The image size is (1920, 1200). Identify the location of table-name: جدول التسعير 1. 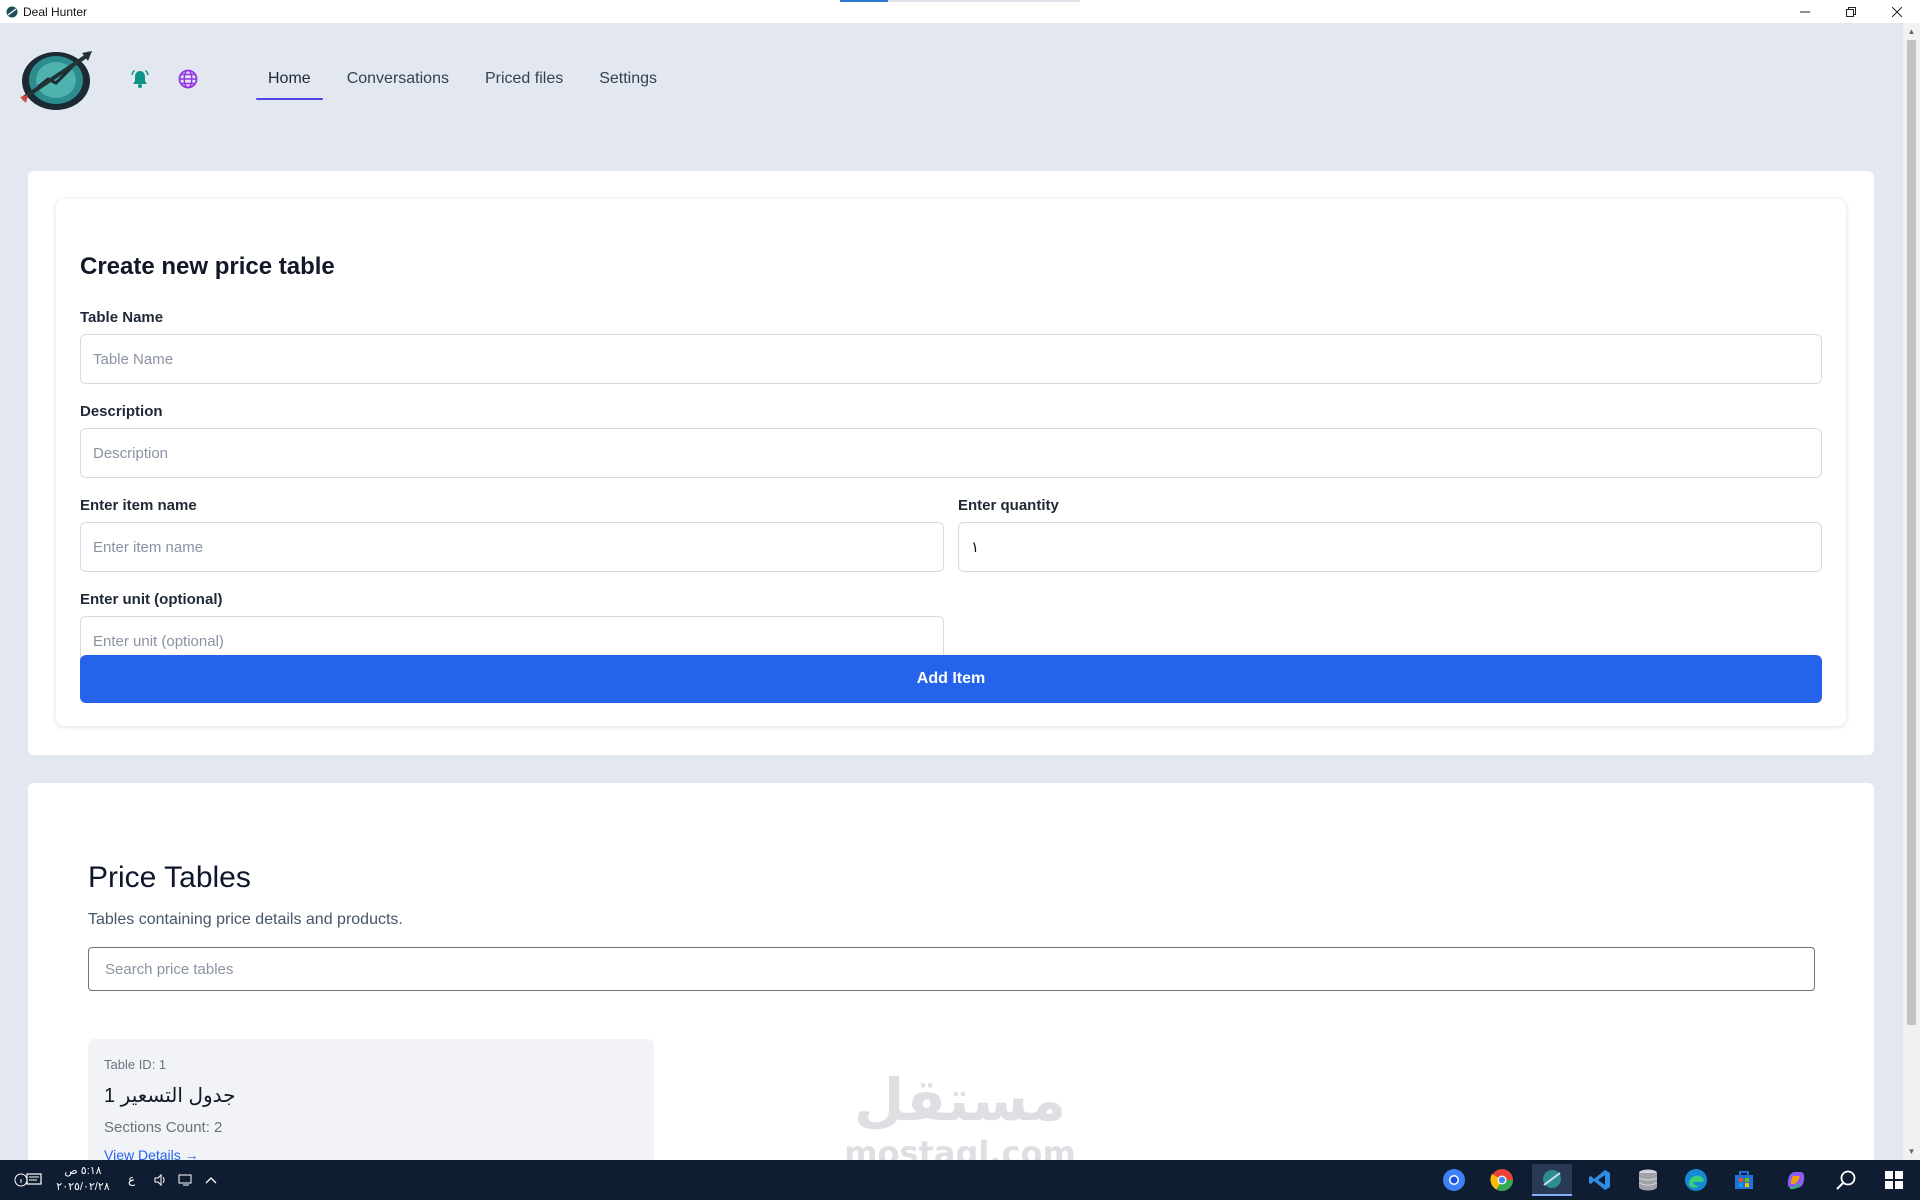
(170, 1096).